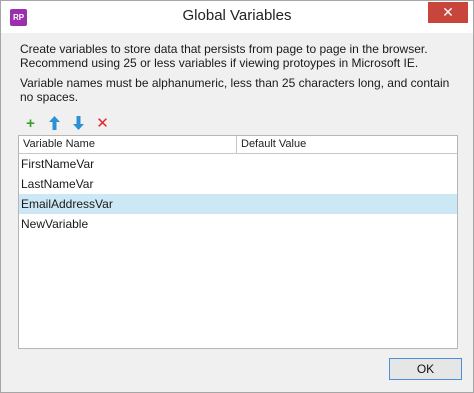 The image size is (474, 393). Describe the element at coordinates (30, 123) in the screenshot. I see `plus-icon: +` at that location.